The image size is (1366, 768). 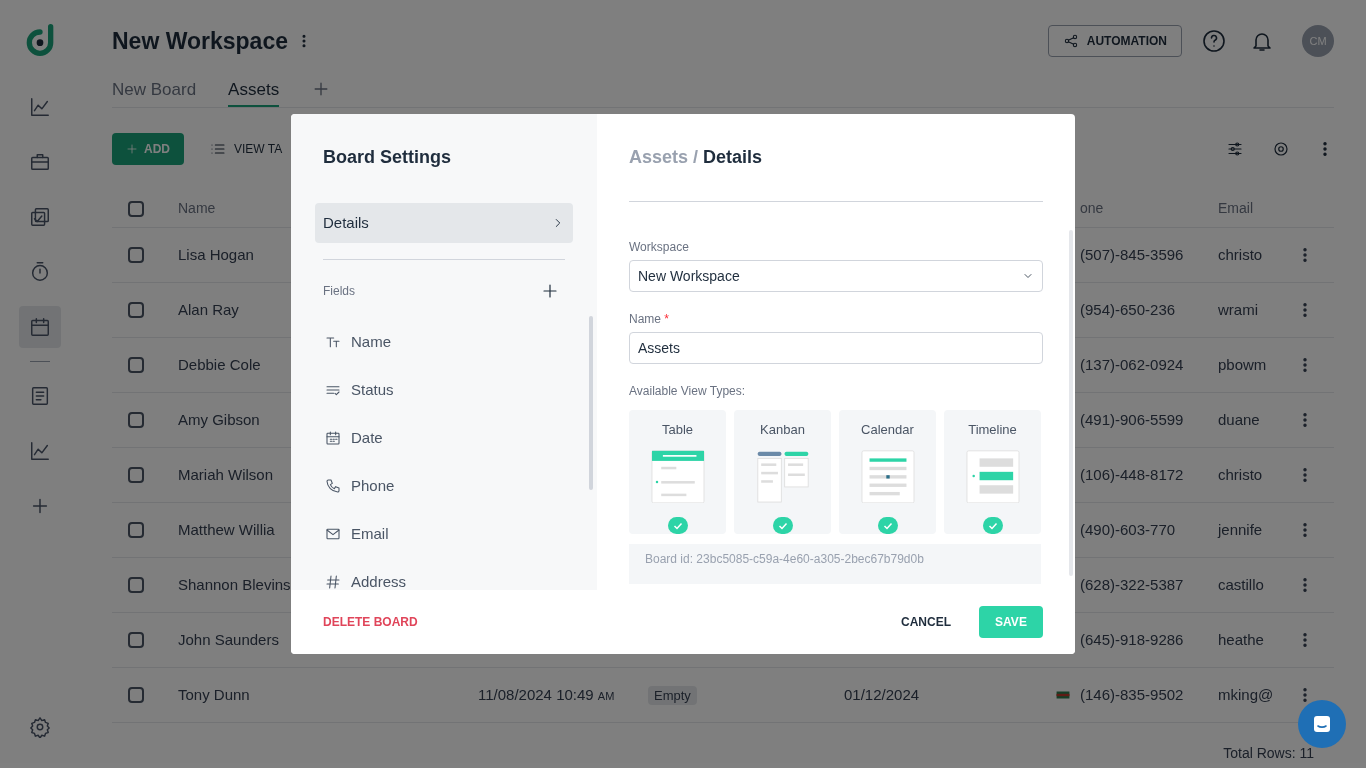 I want to click on field-label: Name *, so click(x=649, y=319).